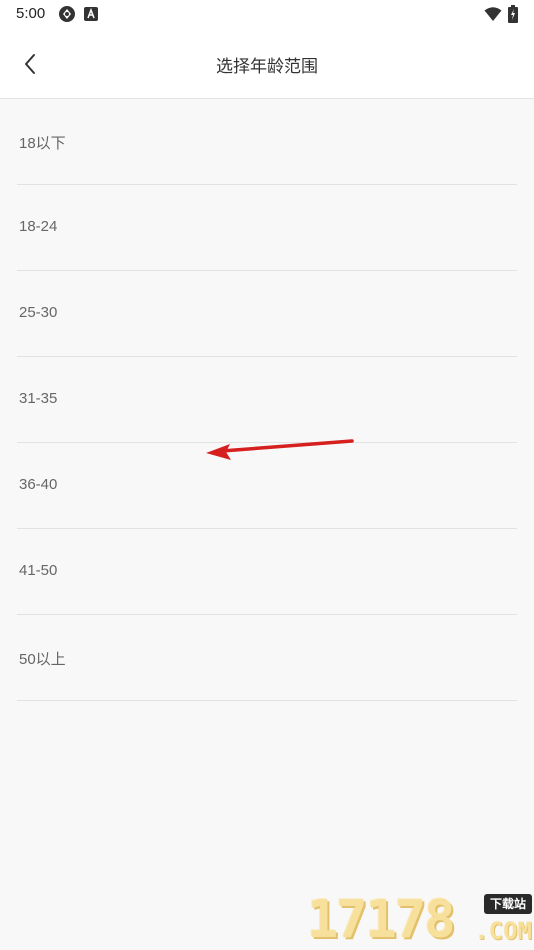 The image size is (534, 950). I want to click on status-bar: 5:00, so click(267, 15).